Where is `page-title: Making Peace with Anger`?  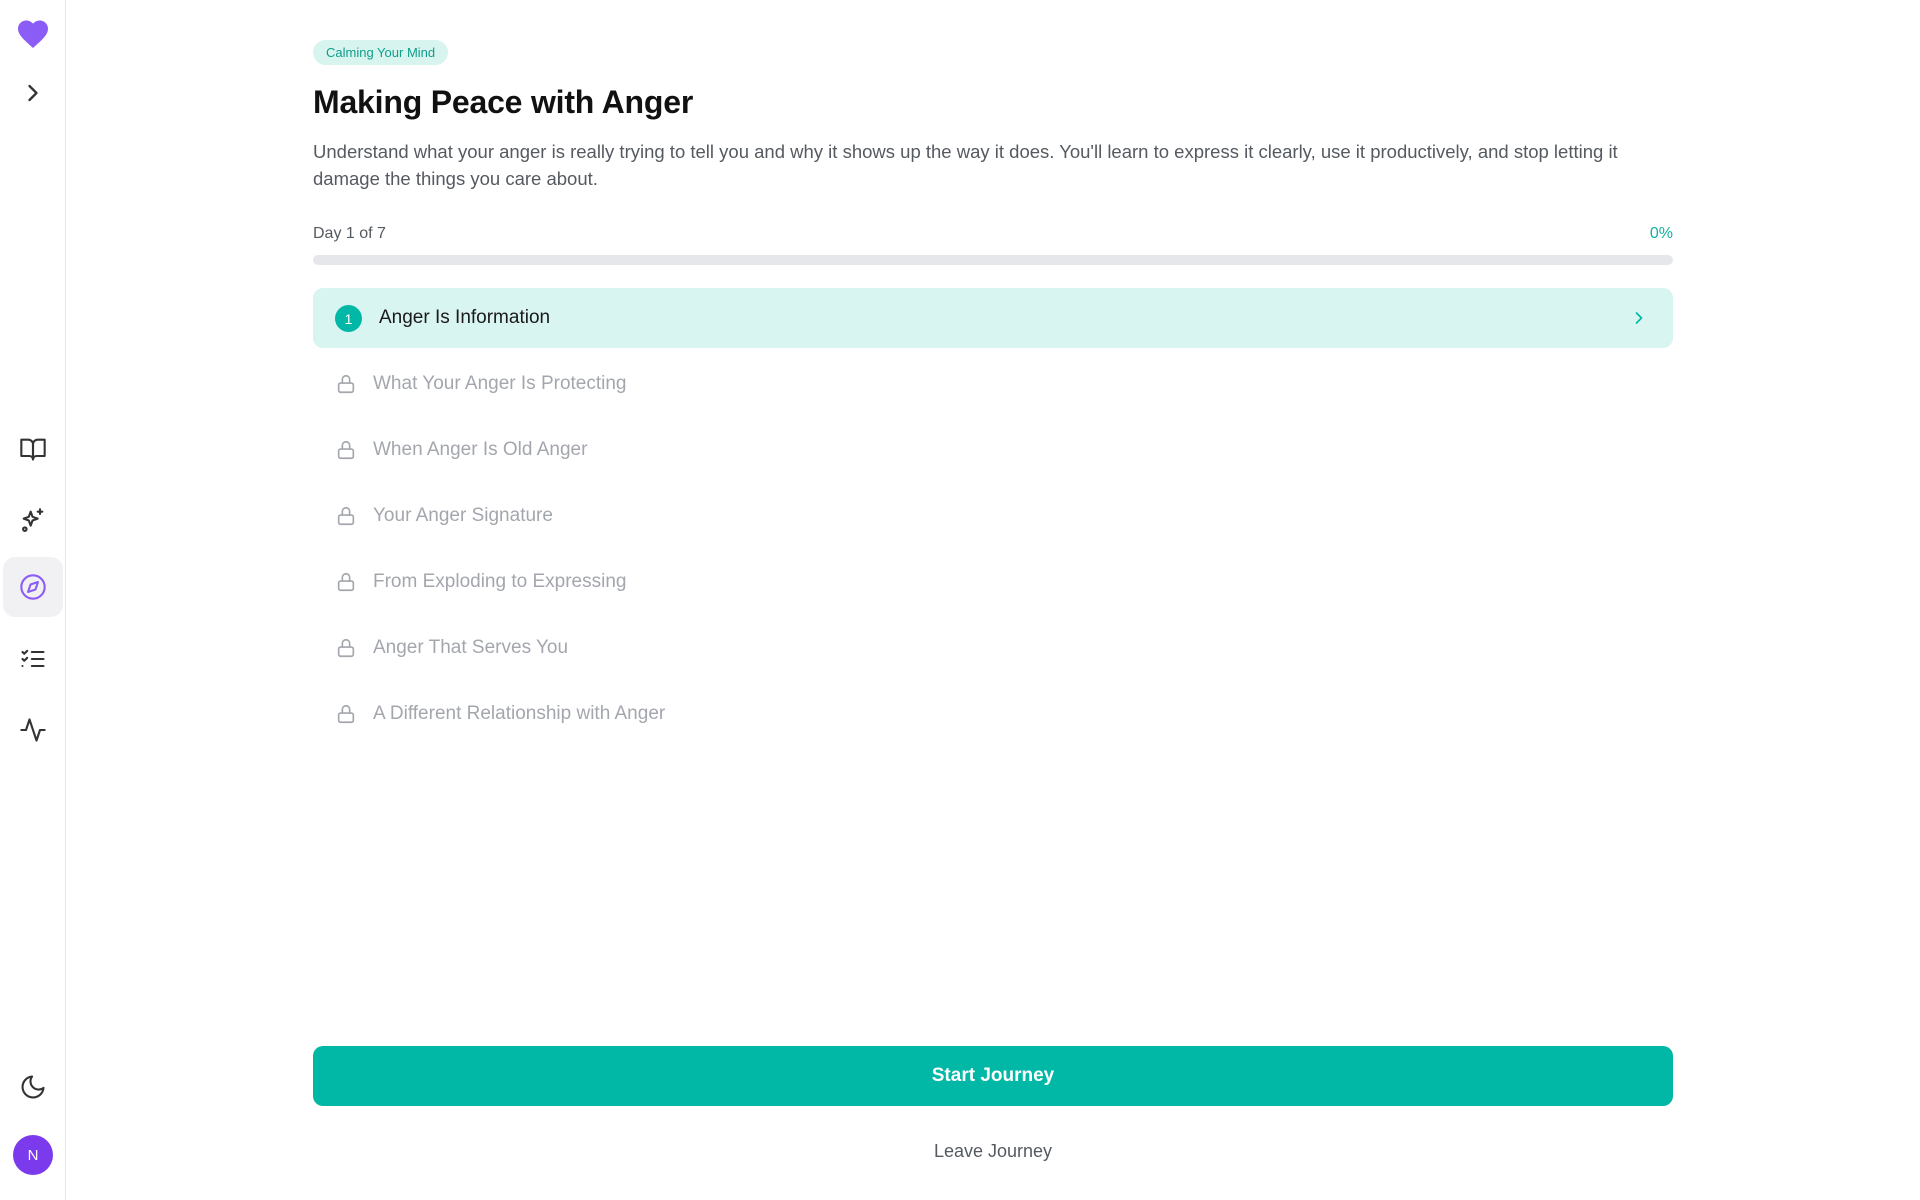
page-title: Making Peace with Anger is located at coordinates (503, 102).